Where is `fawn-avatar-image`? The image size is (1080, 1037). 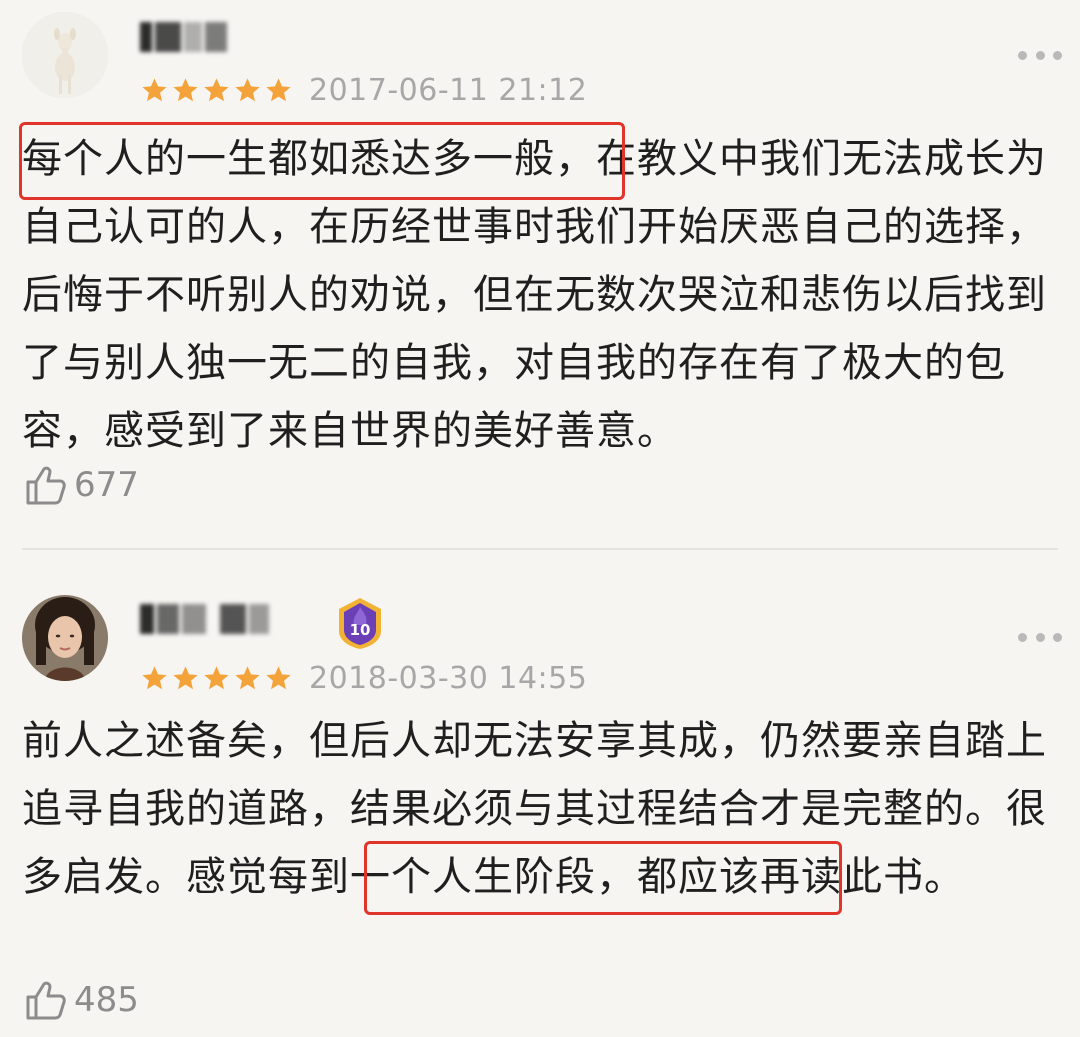
fawn-avatar-image is located at coordinates (65, 55).